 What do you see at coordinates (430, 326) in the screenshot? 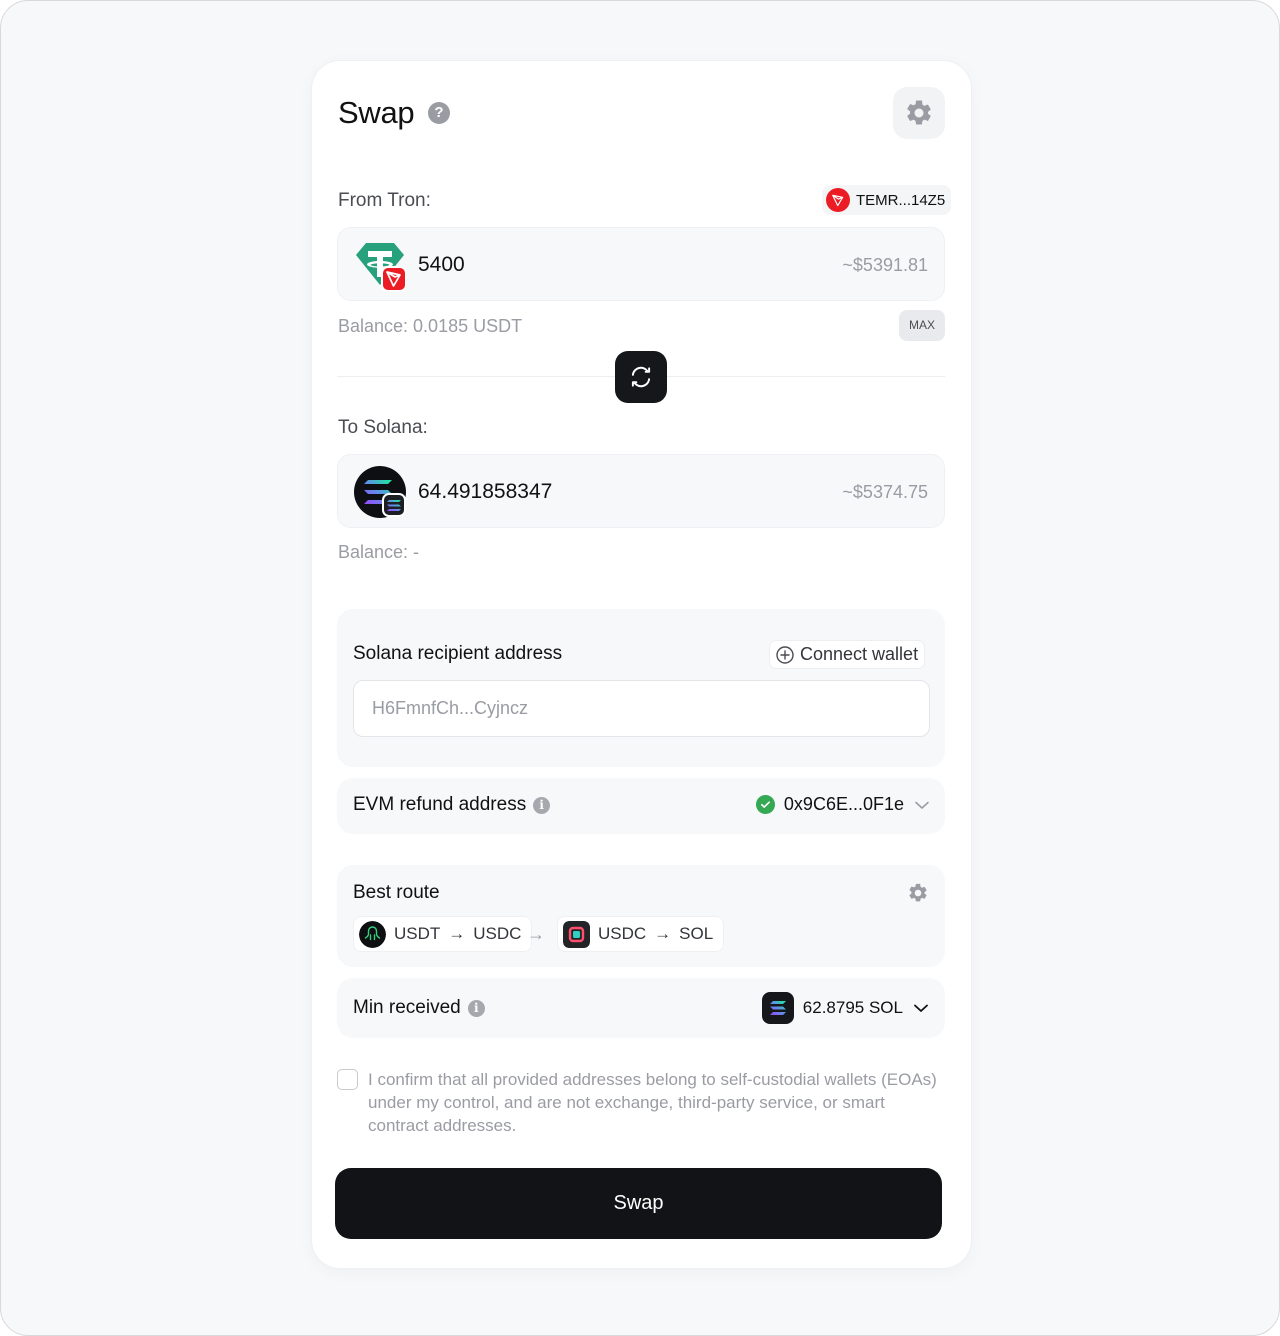
I see `from-balance: Balance: 0.0185 USDT` at bounding box center [430, 326].